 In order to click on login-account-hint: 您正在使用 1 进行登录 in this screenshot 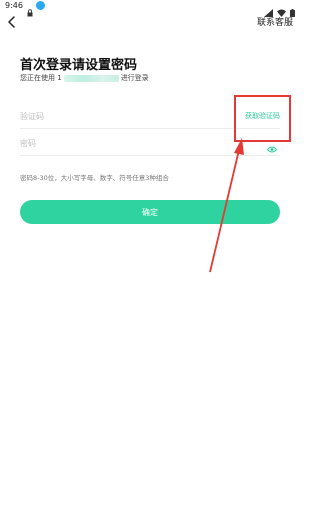, I will do `click(84, 78)`.